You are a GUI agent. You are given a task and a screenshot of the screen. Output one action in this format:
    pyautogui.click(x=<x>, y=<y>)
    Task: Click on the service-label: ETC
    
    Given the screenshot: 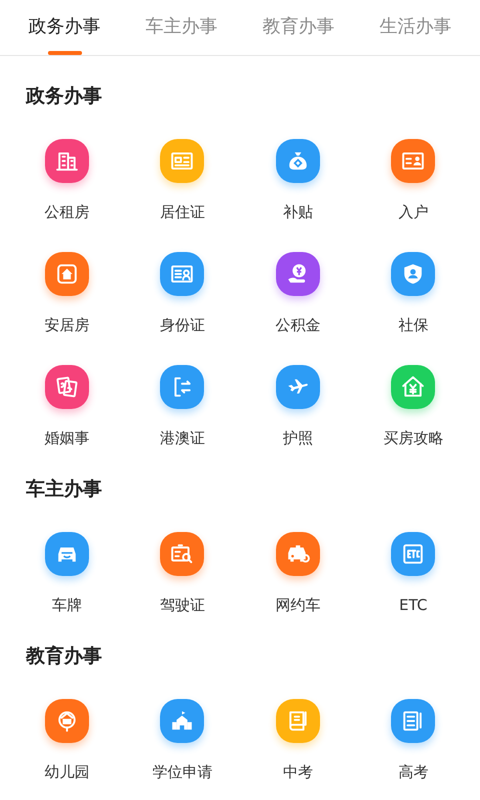 What is the action you would take?
    pyautogui.click(x=413, y=605)
    